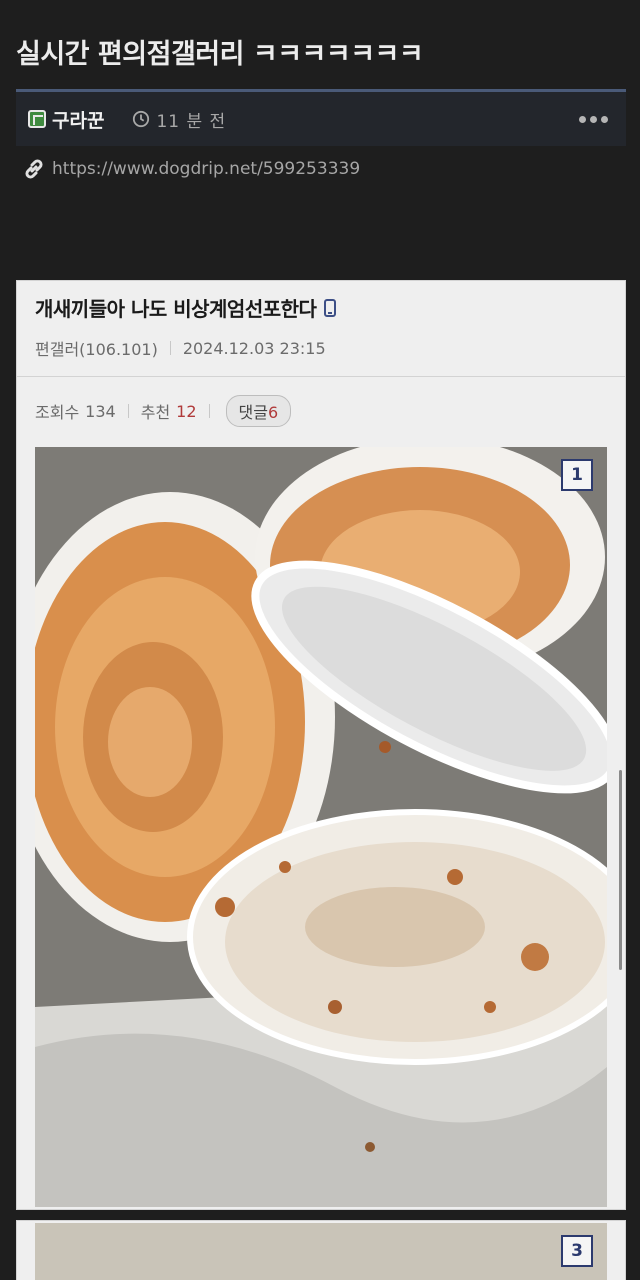 The width and height of the screenshot is (640, 1280). I want to click on post-title: 실시간 편의점갤러리 ㅋㅋㅋㅋㅋㅋㅋ, so click(220, 54).